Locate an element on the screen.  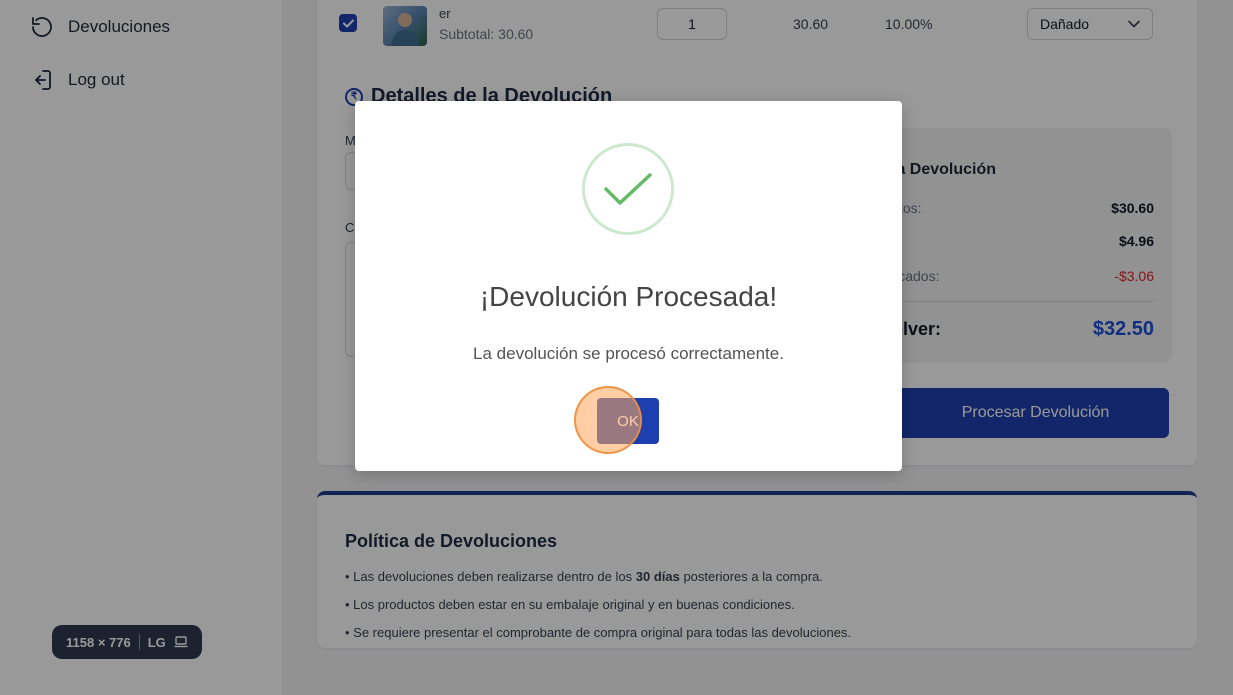
success-check-icon is located at coordinates (628, 189).